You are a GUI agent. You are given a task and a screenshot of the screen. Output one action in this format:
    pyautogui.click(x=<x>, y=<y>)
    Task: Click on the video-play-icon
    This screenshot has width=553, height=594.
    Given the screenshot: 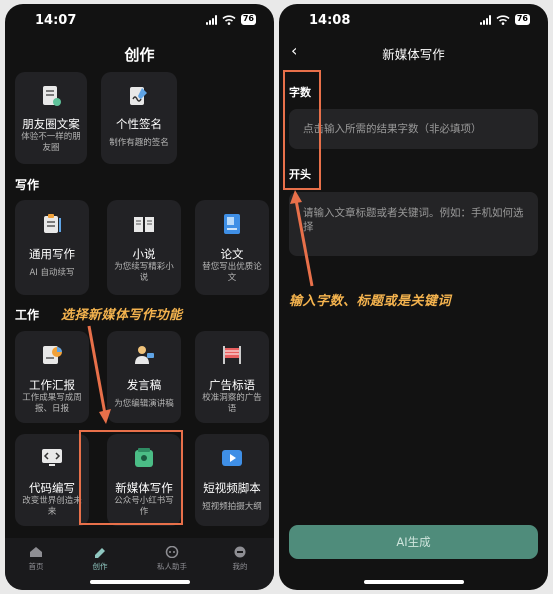 What is the action you would take?
    pyautogui.click(x=232, y=458)
    